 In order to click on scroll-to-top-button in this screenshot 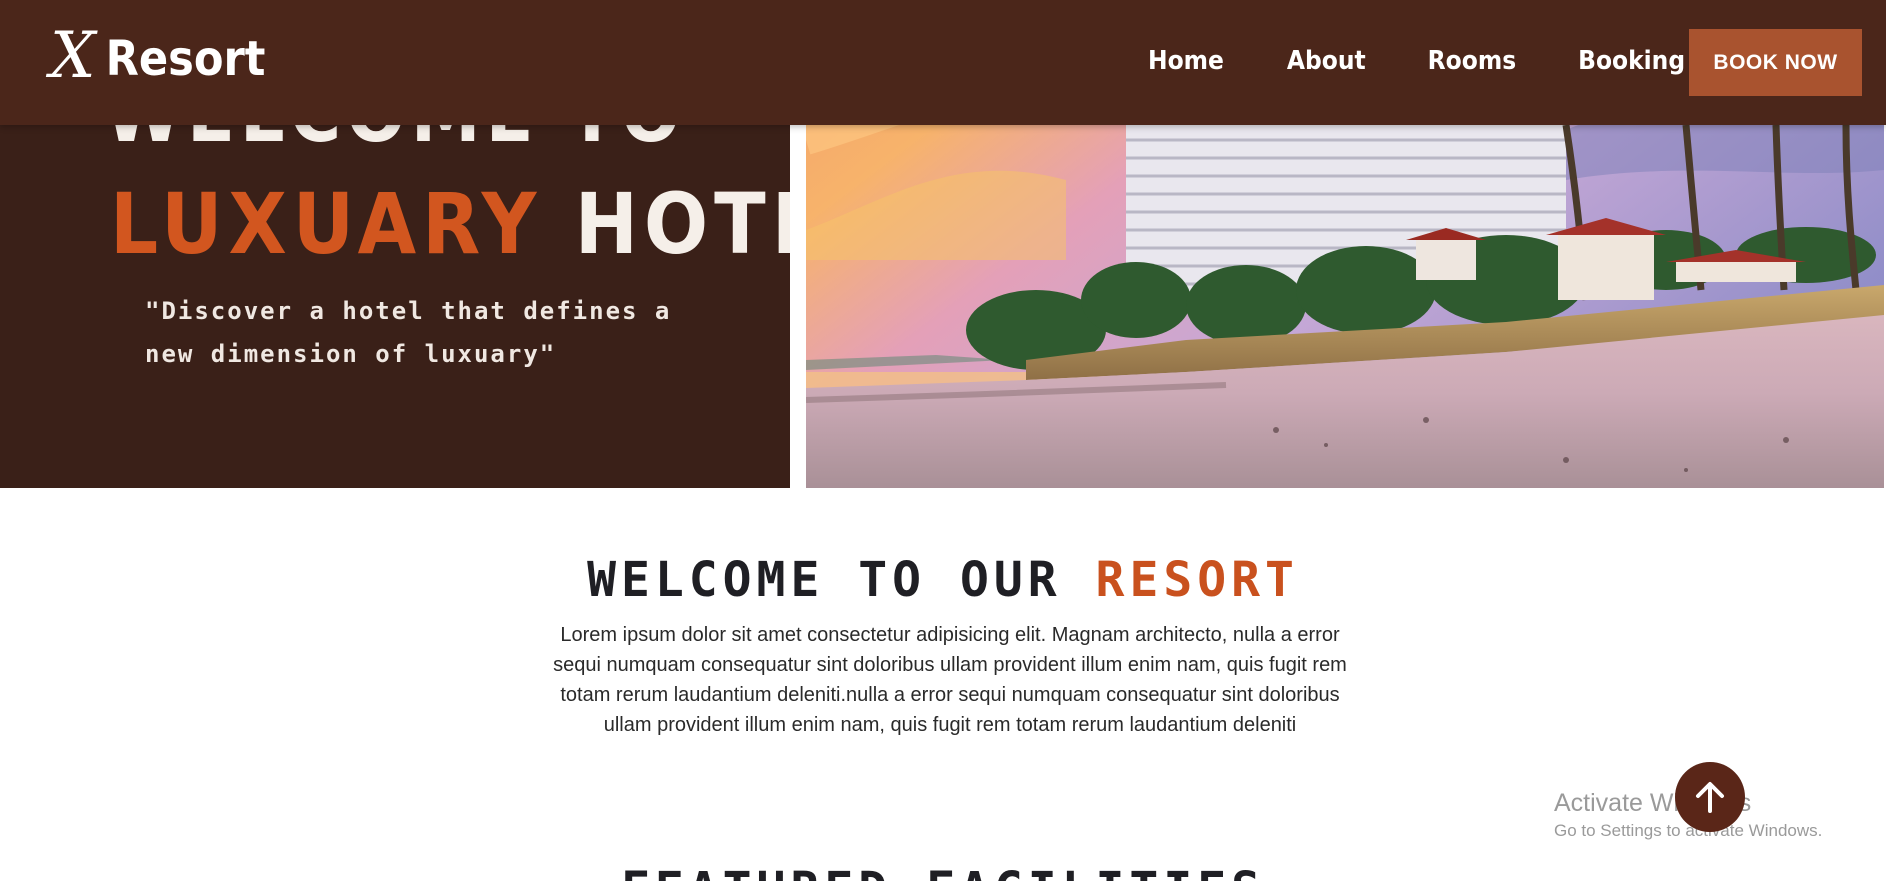, I will do `click(1710, 797)`.